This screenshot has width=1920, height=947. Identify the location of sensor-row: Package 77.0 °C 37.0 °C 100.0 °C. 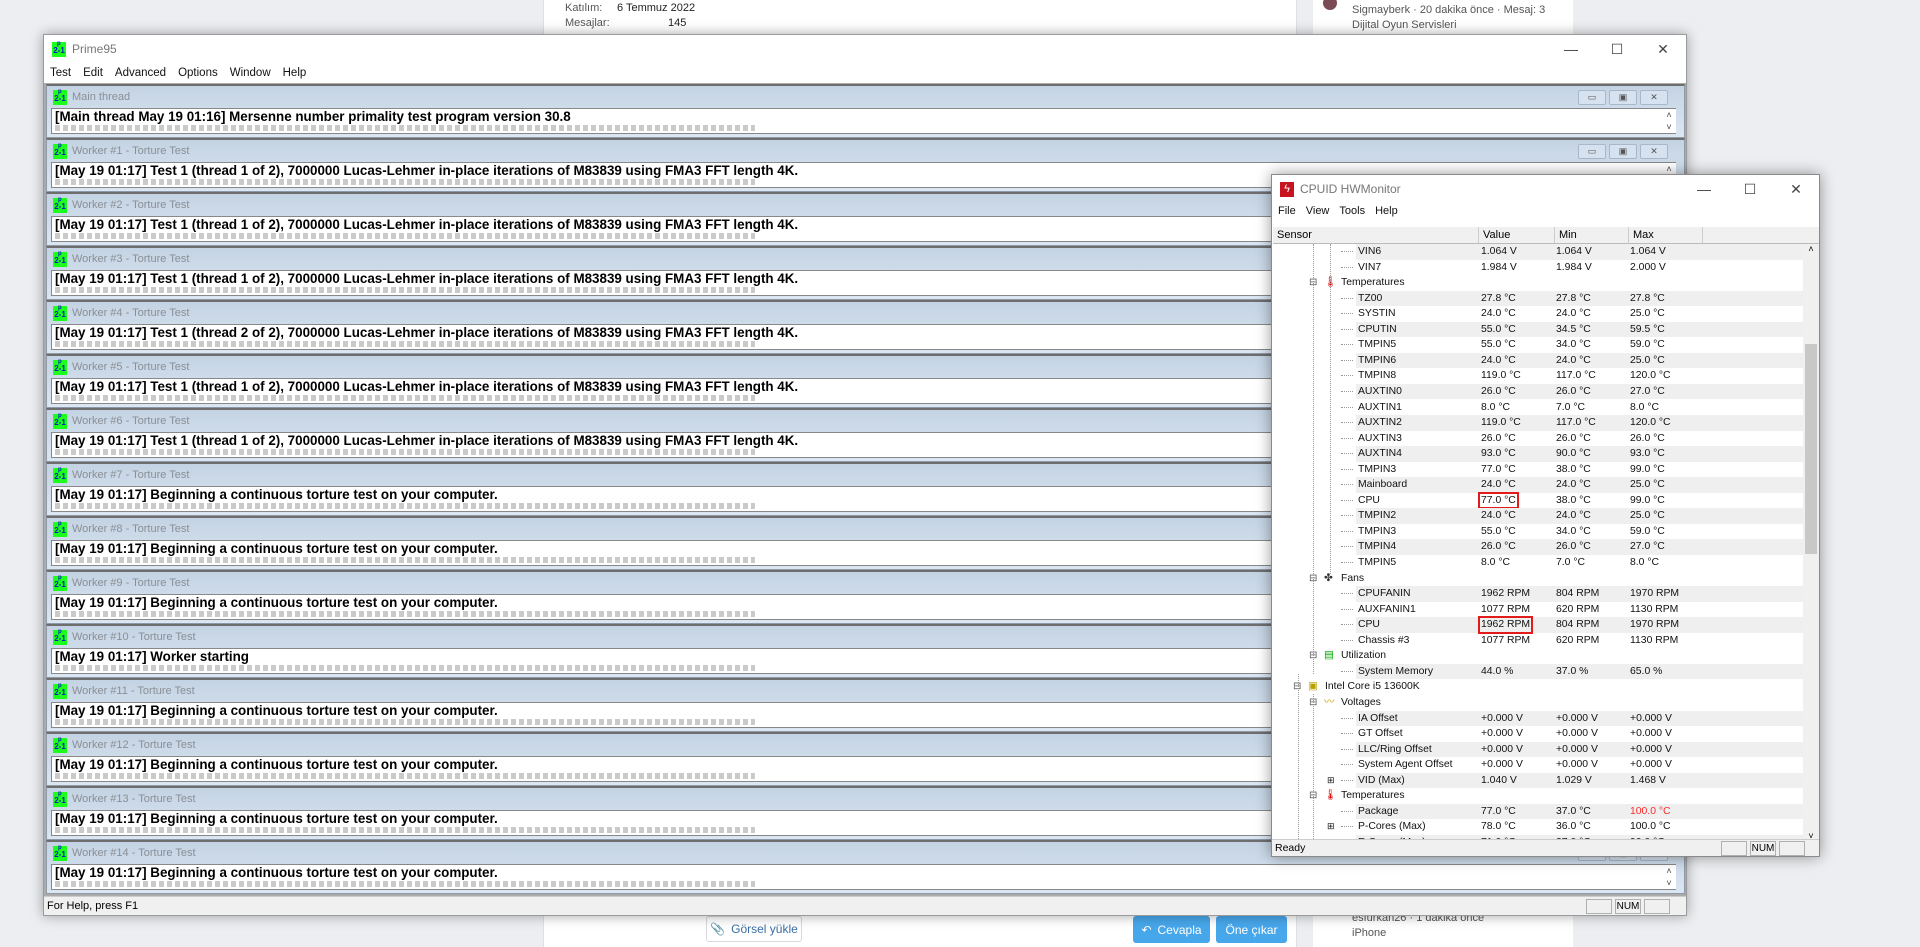
(1538, 811).